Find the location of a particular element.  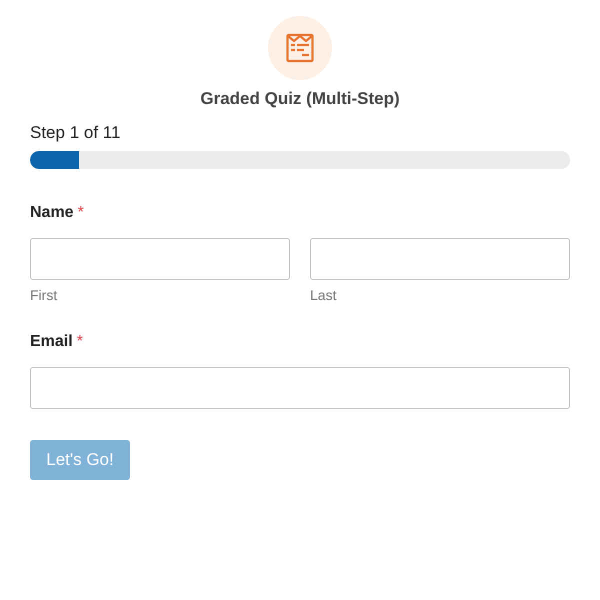

field-label: Email is located at coordinates (51, 342).